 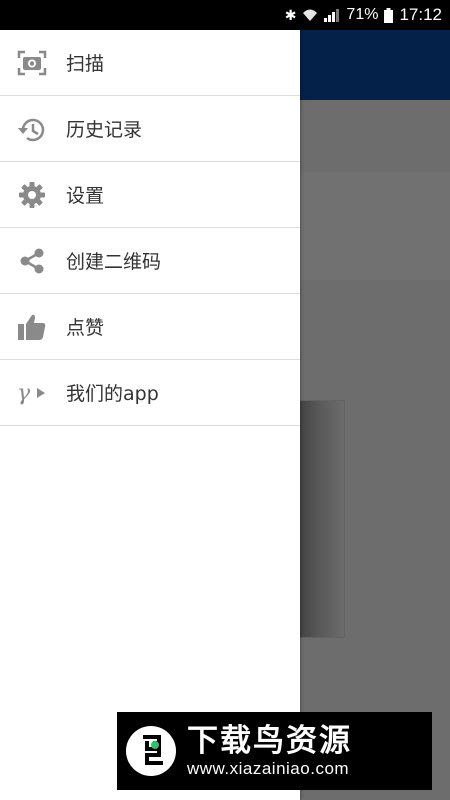 What do you see at coordinates (104, 130) in the screenshot?
I see `menu-item-label: 历史记录` at bounding box center [104, 130].